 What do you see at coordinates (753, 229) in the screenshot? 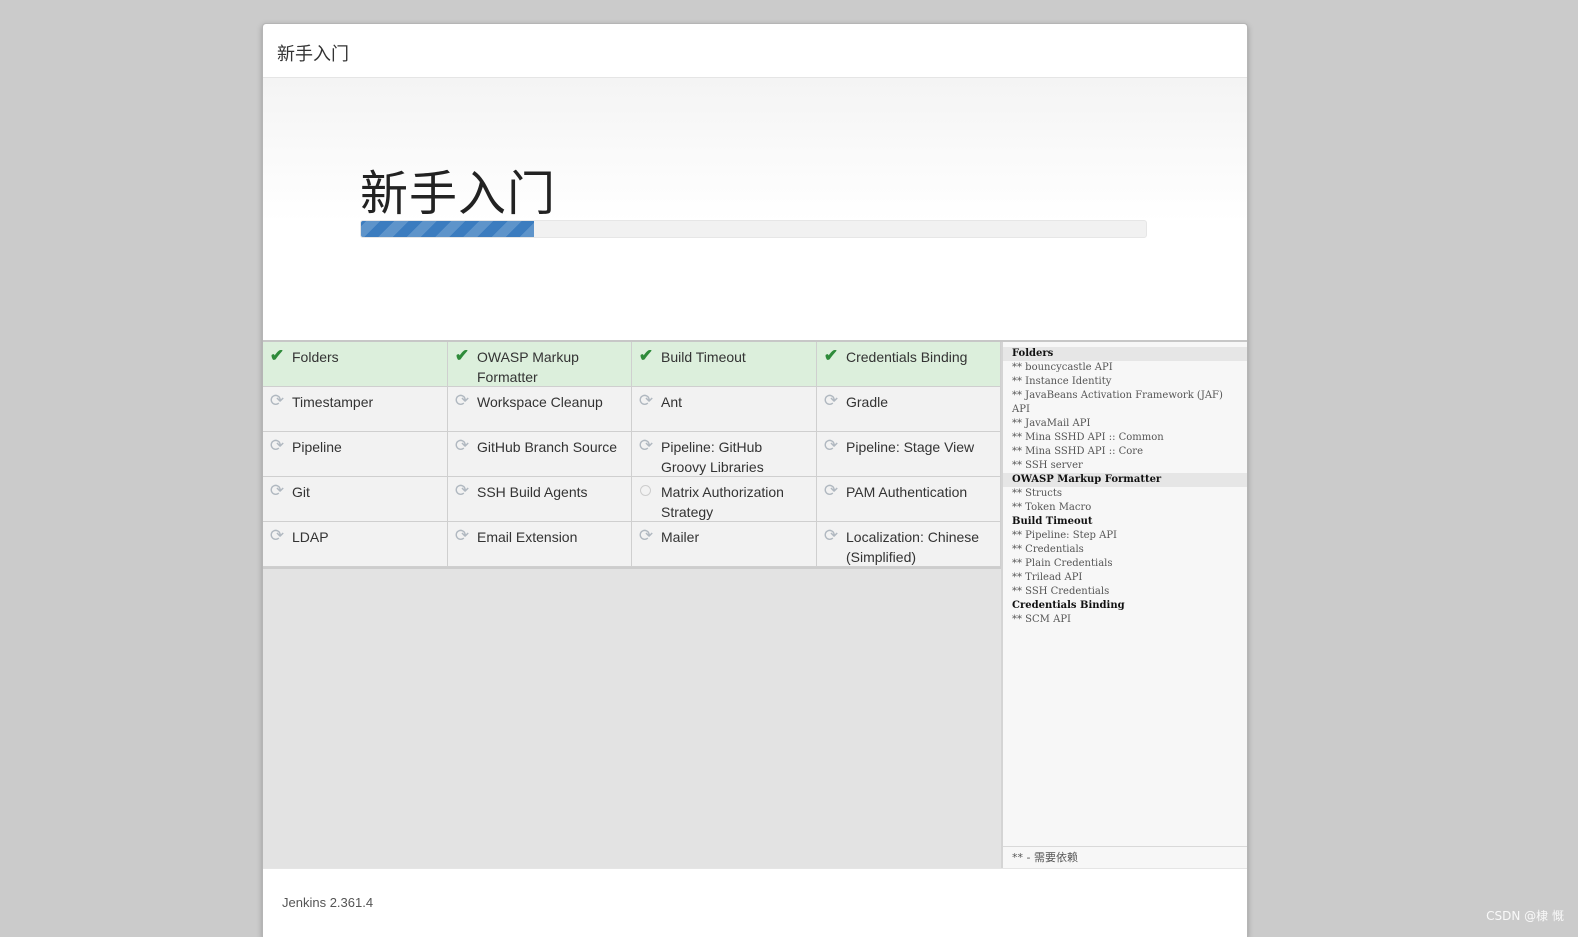
I see `install-progress-bar` at bounding box center [753, 229].